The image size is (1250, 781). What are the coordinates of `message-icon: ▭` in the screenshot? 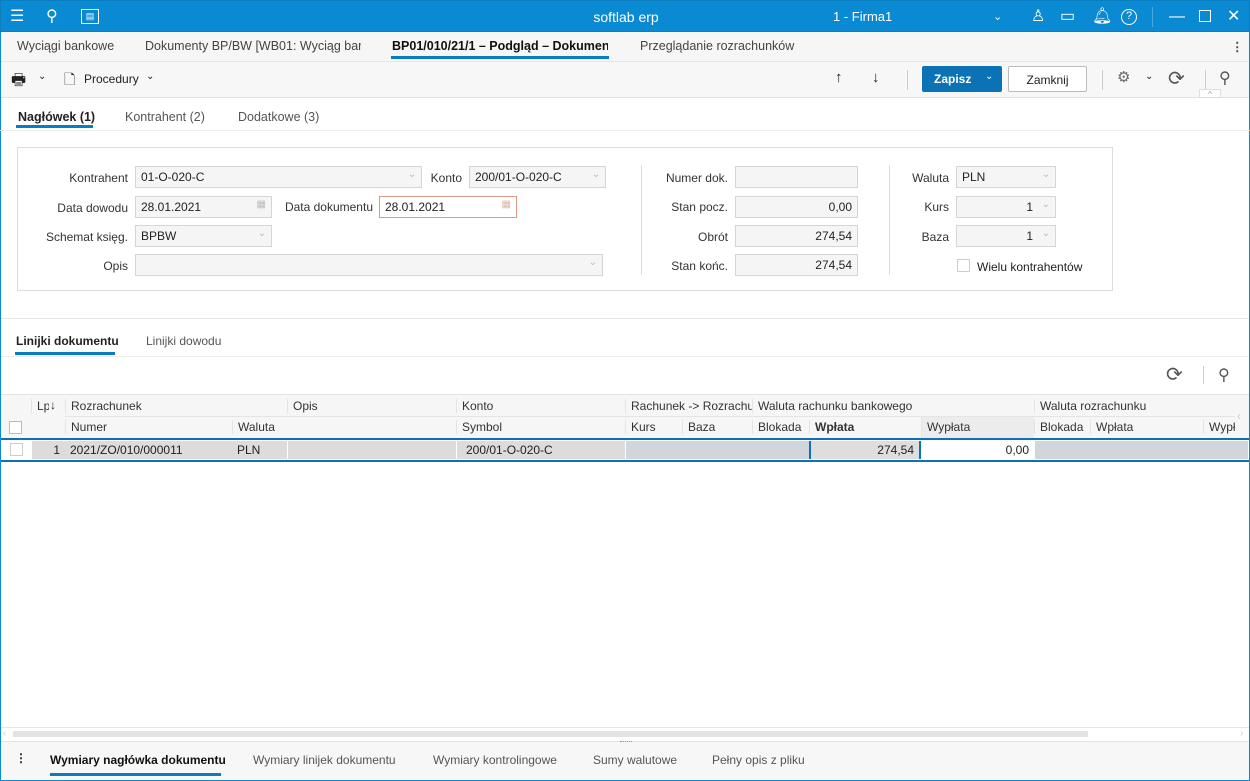 It's located at (1067, 17).